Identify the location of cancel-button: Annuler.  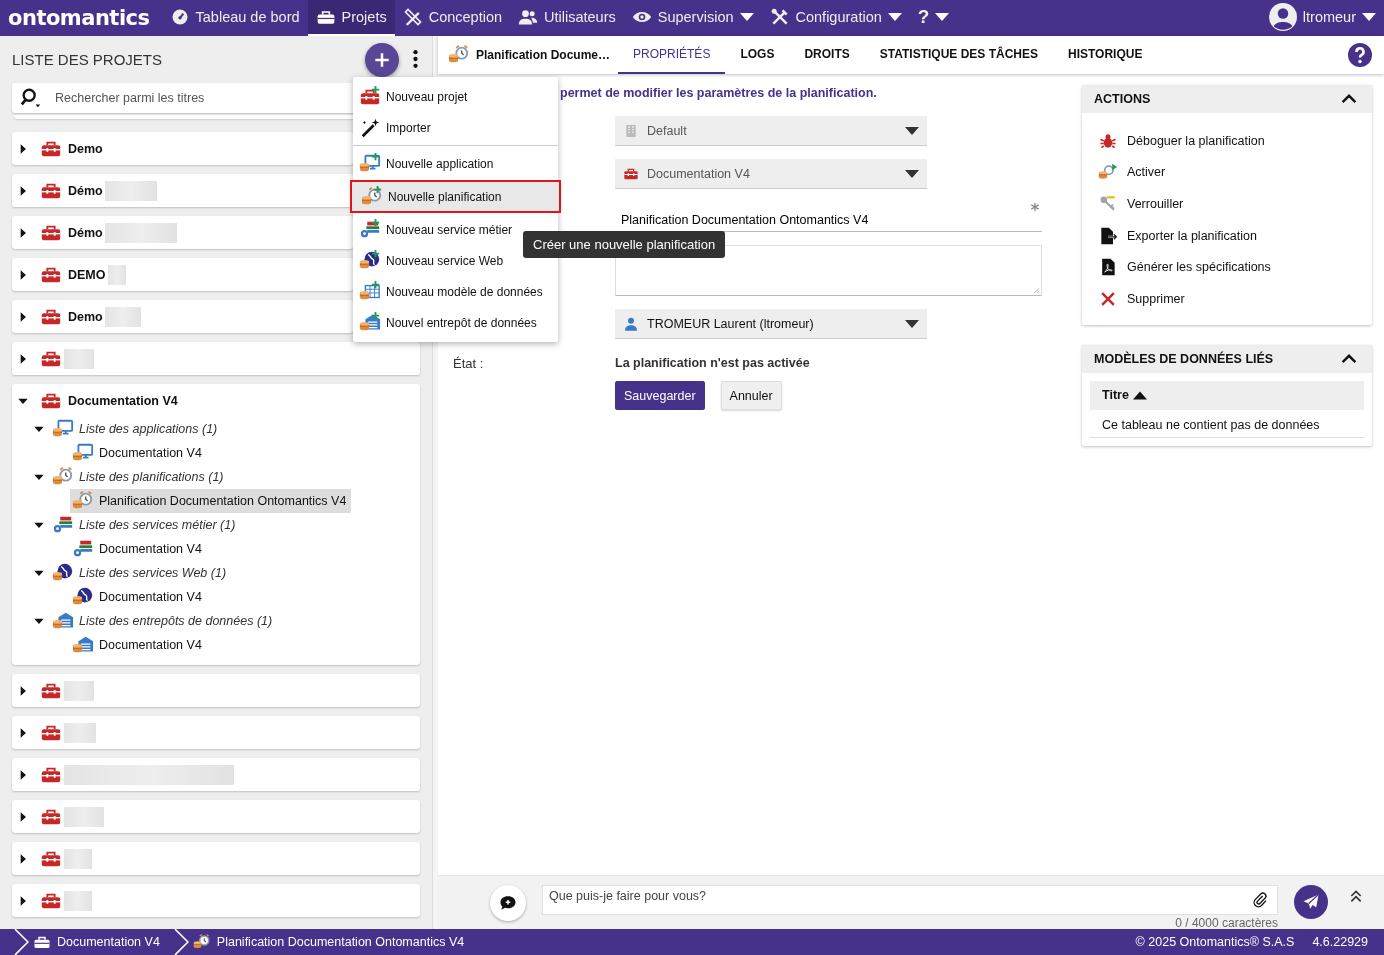
(751, 395).